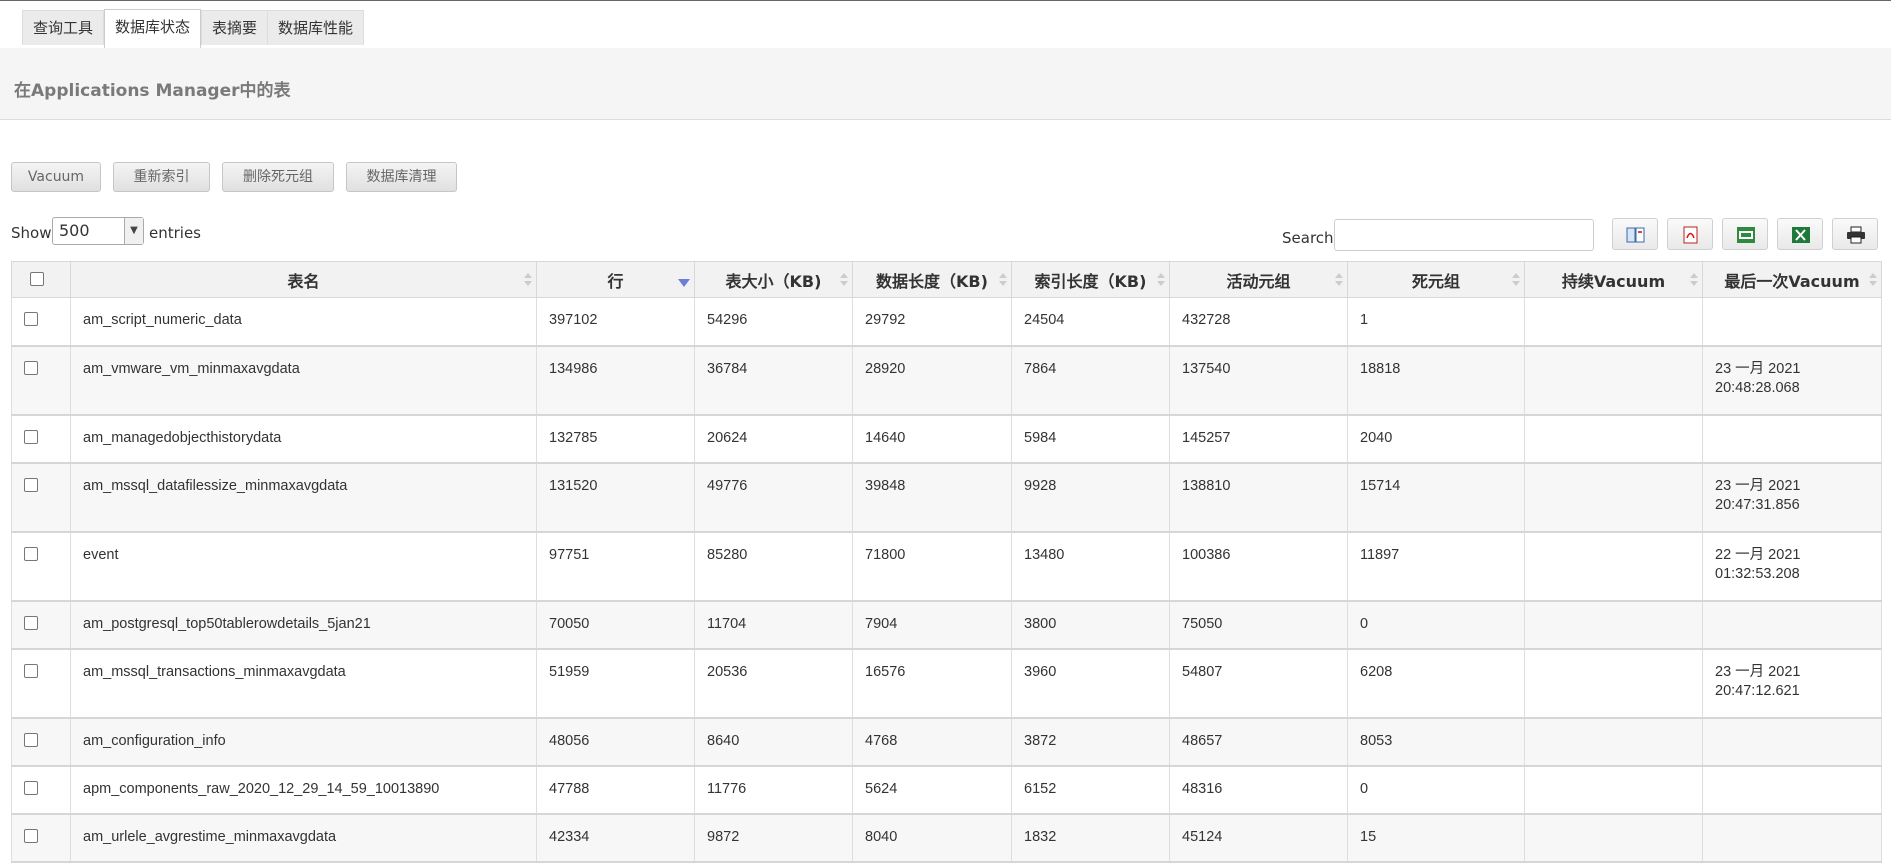 This screenshot has height=865, width=1891. What do you see at coordinates (945, 24) in the screenshot?
I see `tab-bar: 查询工具 数据库状态 表摘要 数据库性能` at bounding box center [945, 24].